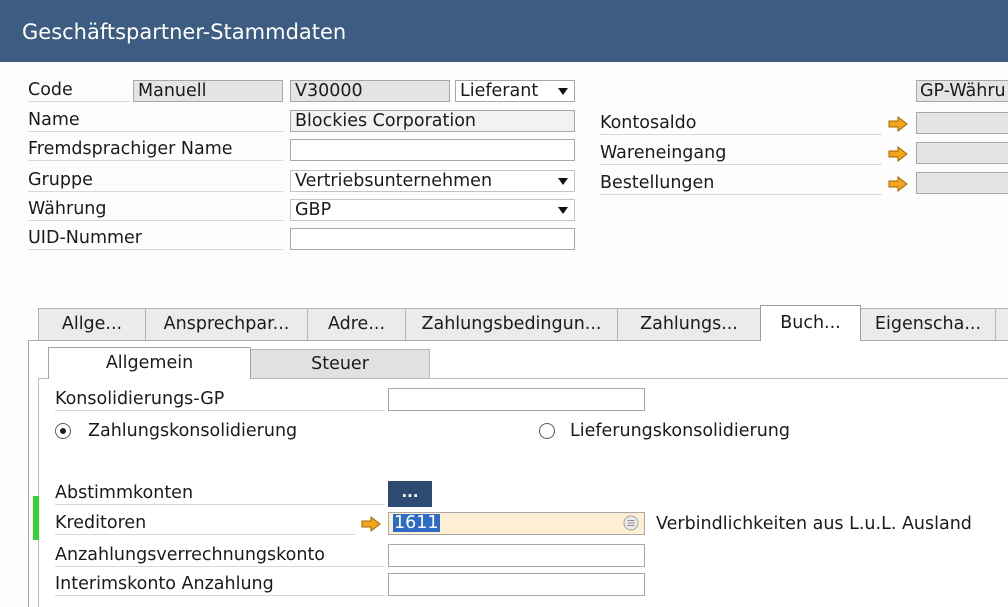  What do you see at coordinates (394, 181) in the screenshot?
I see `group-value: Vertriebsunternehmen` at bounding box center [394, 181].